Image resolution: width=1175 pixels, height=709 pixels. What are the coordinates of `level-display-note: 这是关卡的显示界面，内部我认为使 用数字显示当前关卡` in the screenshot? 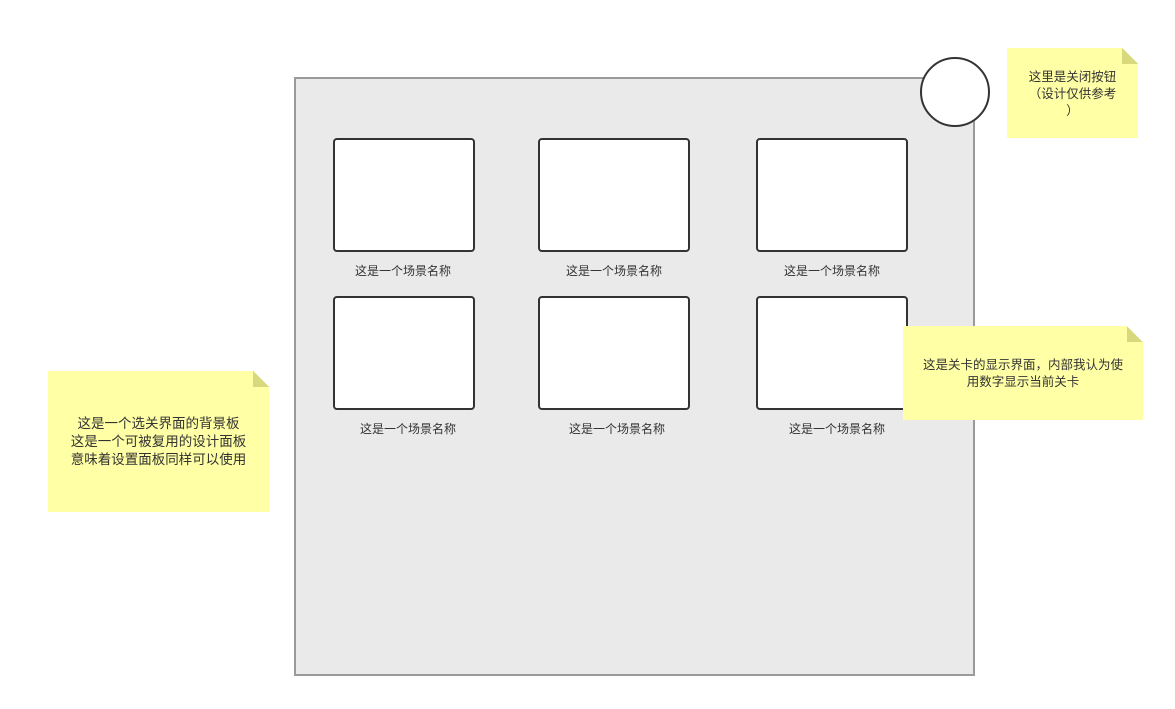 It's located at (1023, 373).